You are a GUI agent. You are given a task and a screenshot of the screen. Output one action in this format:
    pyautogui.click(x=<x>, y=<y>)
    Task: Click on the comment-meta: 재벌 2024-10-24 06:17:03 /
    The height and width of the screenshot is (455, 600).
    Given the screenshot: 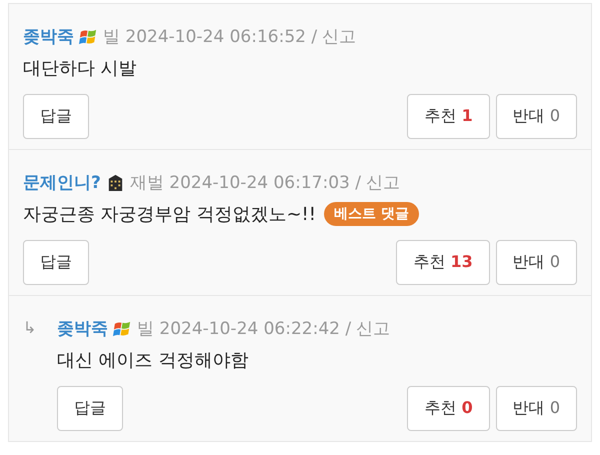 What is the action you would take?
    pyautogui.click(x=245, y=183)
    